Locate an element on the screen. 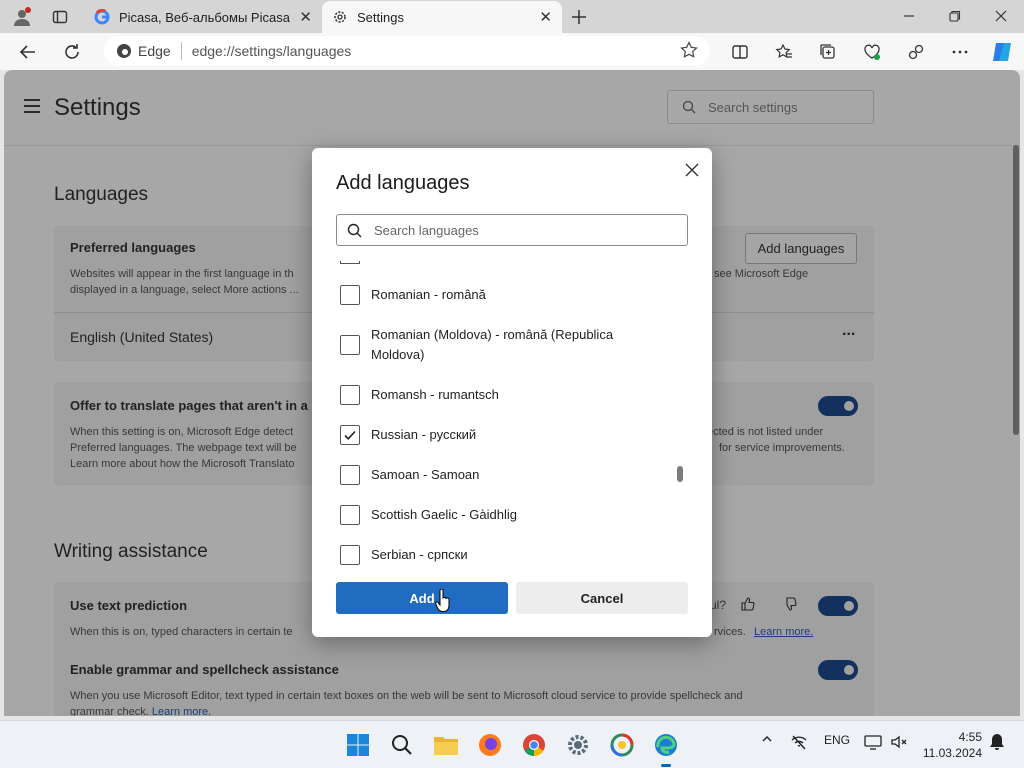  minimize-button is located at coordinates (909, 16).